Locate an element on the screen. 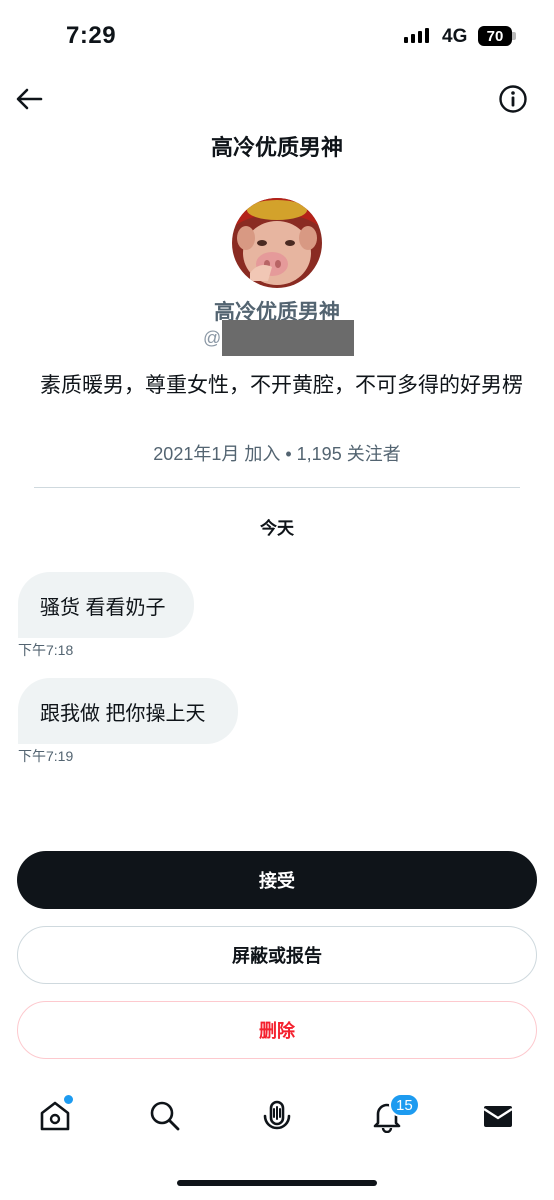 The width and height of the screenshot is (554, 1200). message-bubble: 骚货 看看奶子 is located at coordinates (106, 605).